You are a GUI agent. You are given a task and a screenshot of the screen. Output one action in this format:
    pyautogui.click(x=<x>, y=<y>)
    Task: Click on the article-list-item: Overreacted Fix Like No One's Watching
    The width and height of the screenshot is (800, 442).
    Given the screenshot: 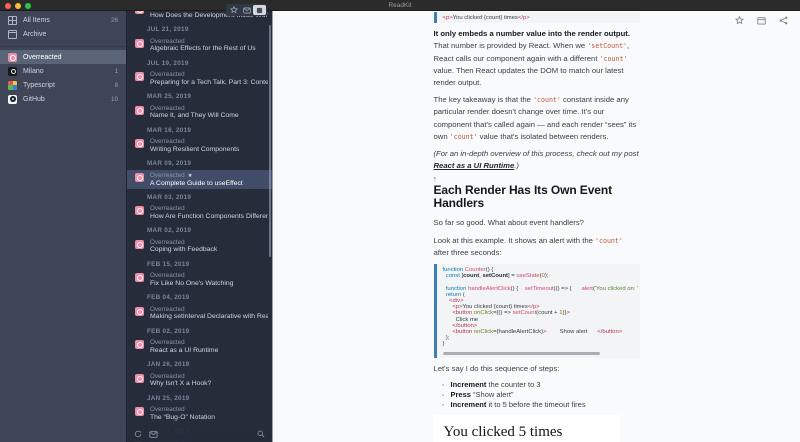 What is the action you would take?
    pyautogui.click(x=199, y=279)
    